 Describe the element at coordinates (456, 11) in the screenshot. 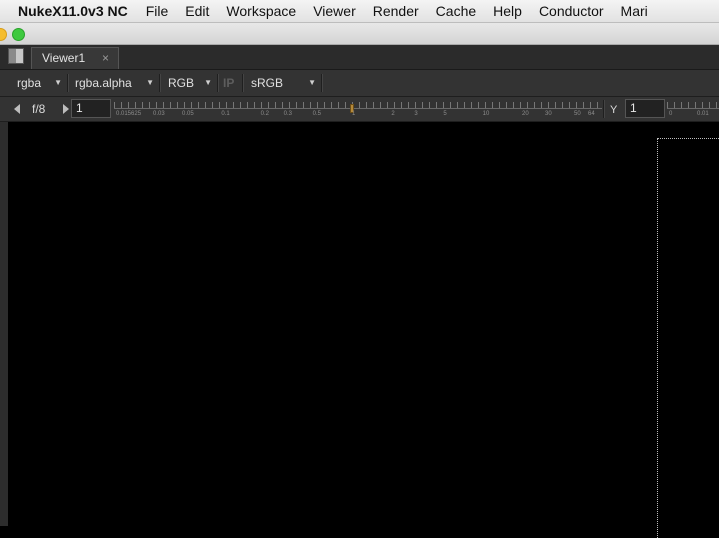

I see `menu-cache: Cache` at that location.